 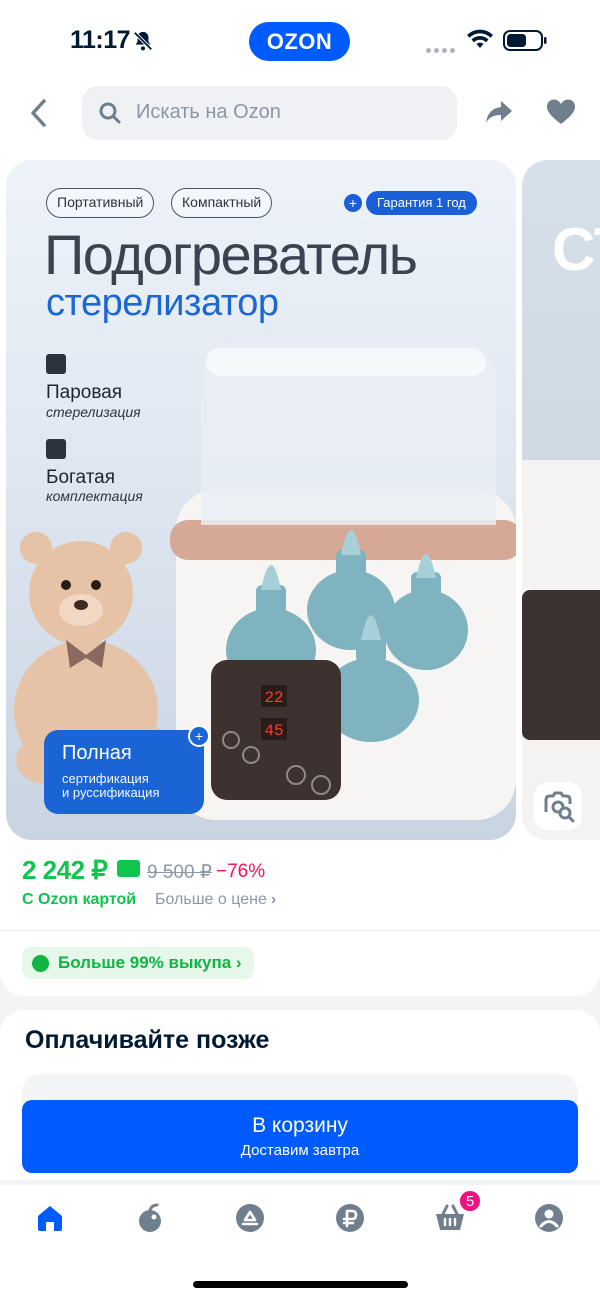 What do you see at coordinates (300, 1150) in the screenshot?
I see `delivery-label: Доставим завтра` at bounding box center [300, 1150].